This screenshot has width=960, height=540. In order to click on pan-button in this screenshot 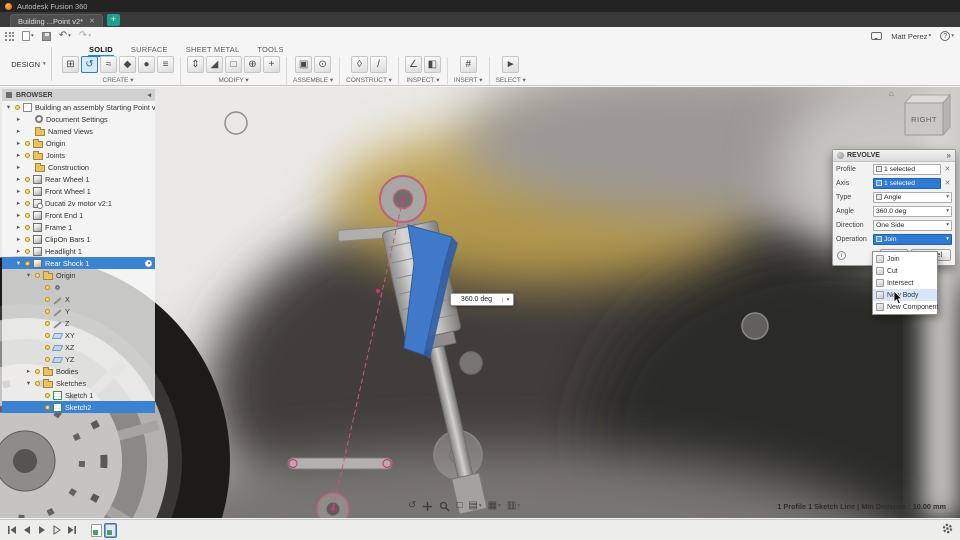, I will do `click(427, 506)`.